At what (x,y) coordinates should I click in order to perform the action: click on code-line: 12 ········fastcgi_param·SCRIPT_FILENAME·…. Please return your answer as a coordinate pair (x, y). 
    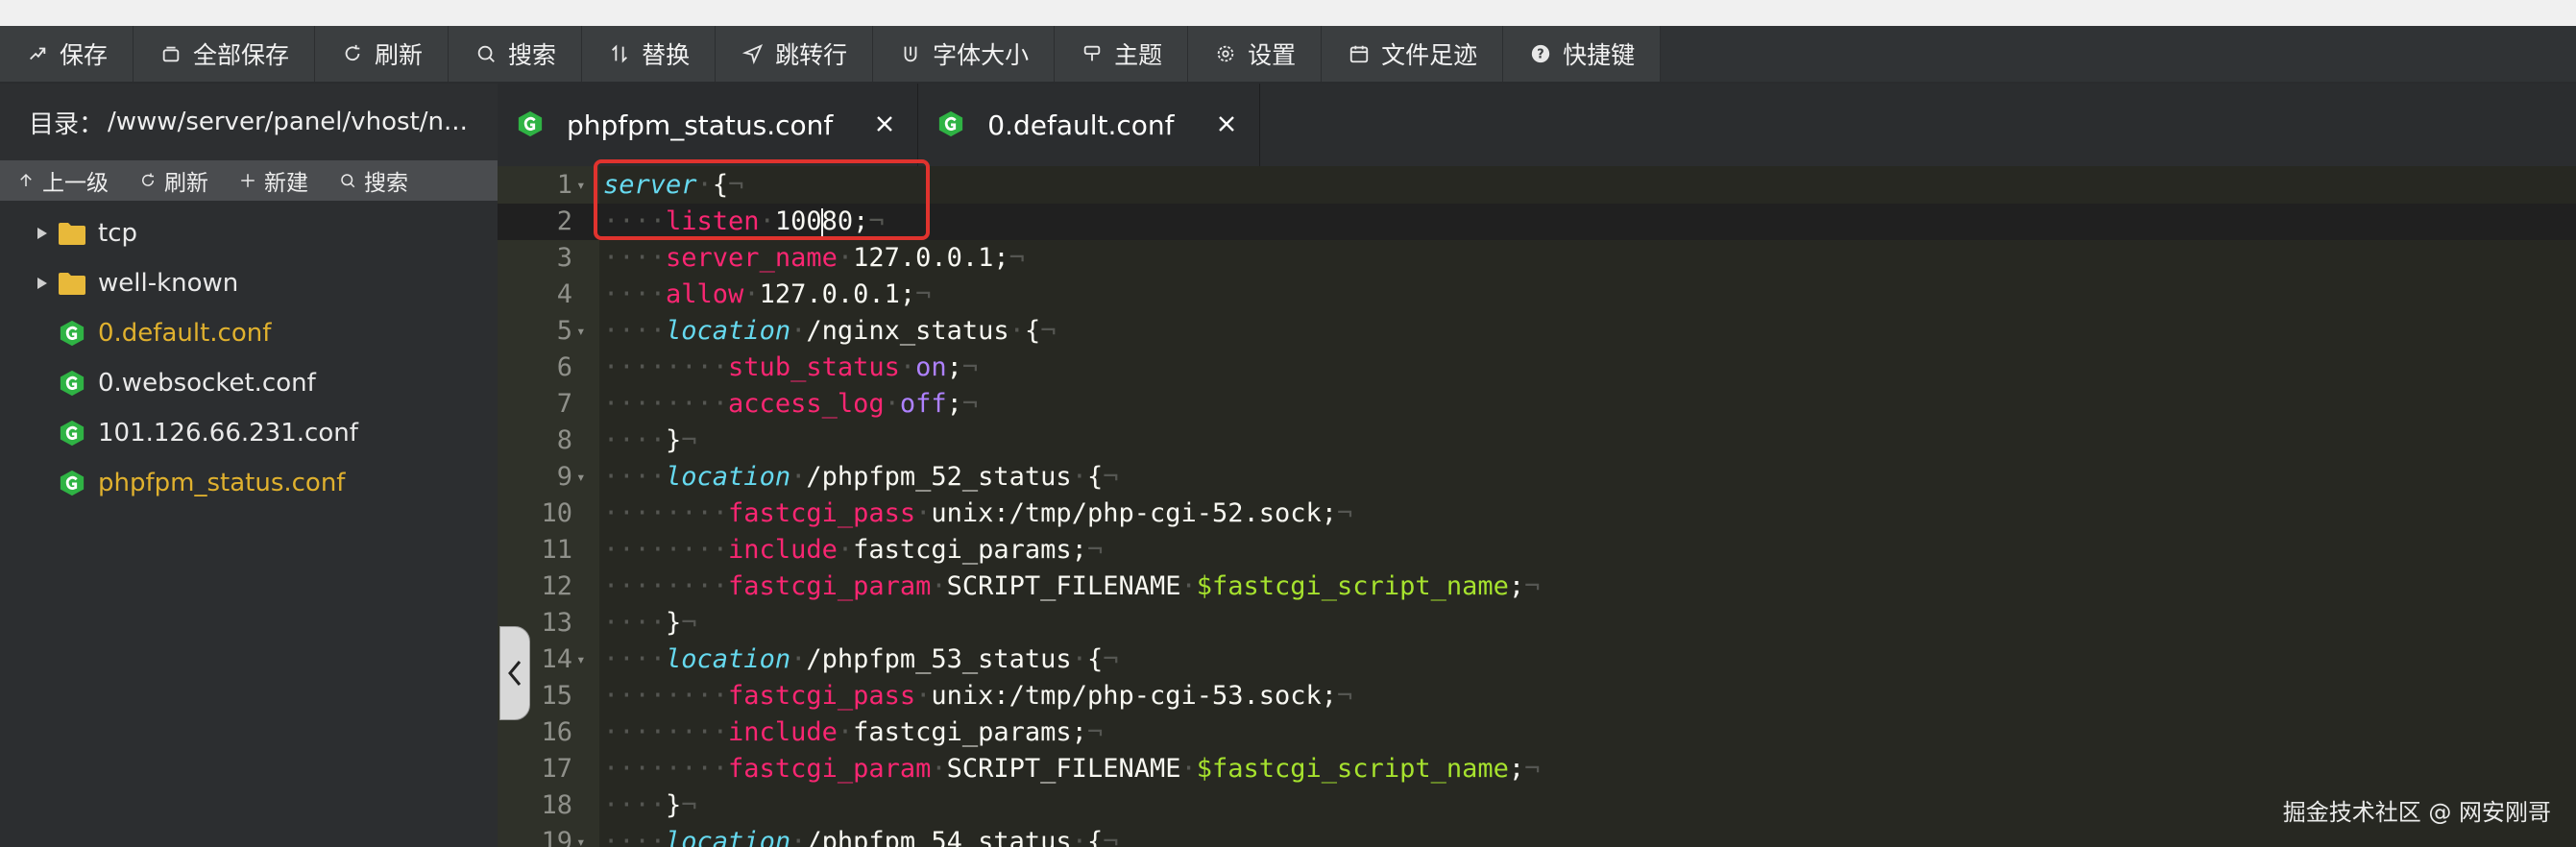
    Looking at the image, I should click on (1537, 587).